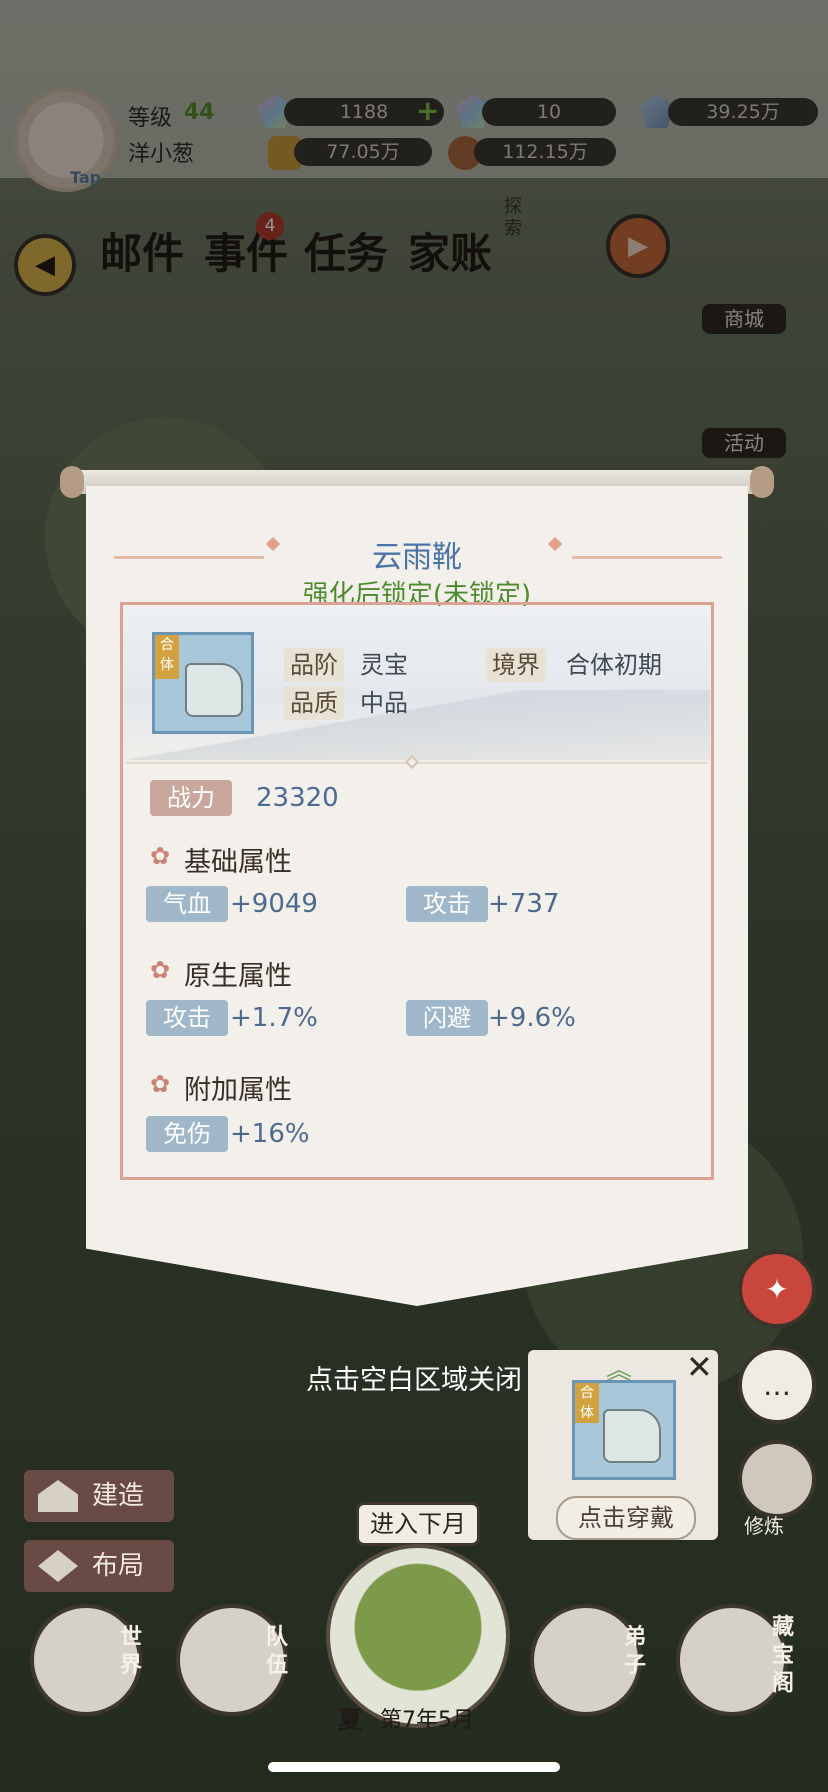 Image resolution: width=828 pixels, height=1792 pixels. Describe the element at coordinates (384, 665) in the screenshot. I see `grade-value: 灵宝` at that location.